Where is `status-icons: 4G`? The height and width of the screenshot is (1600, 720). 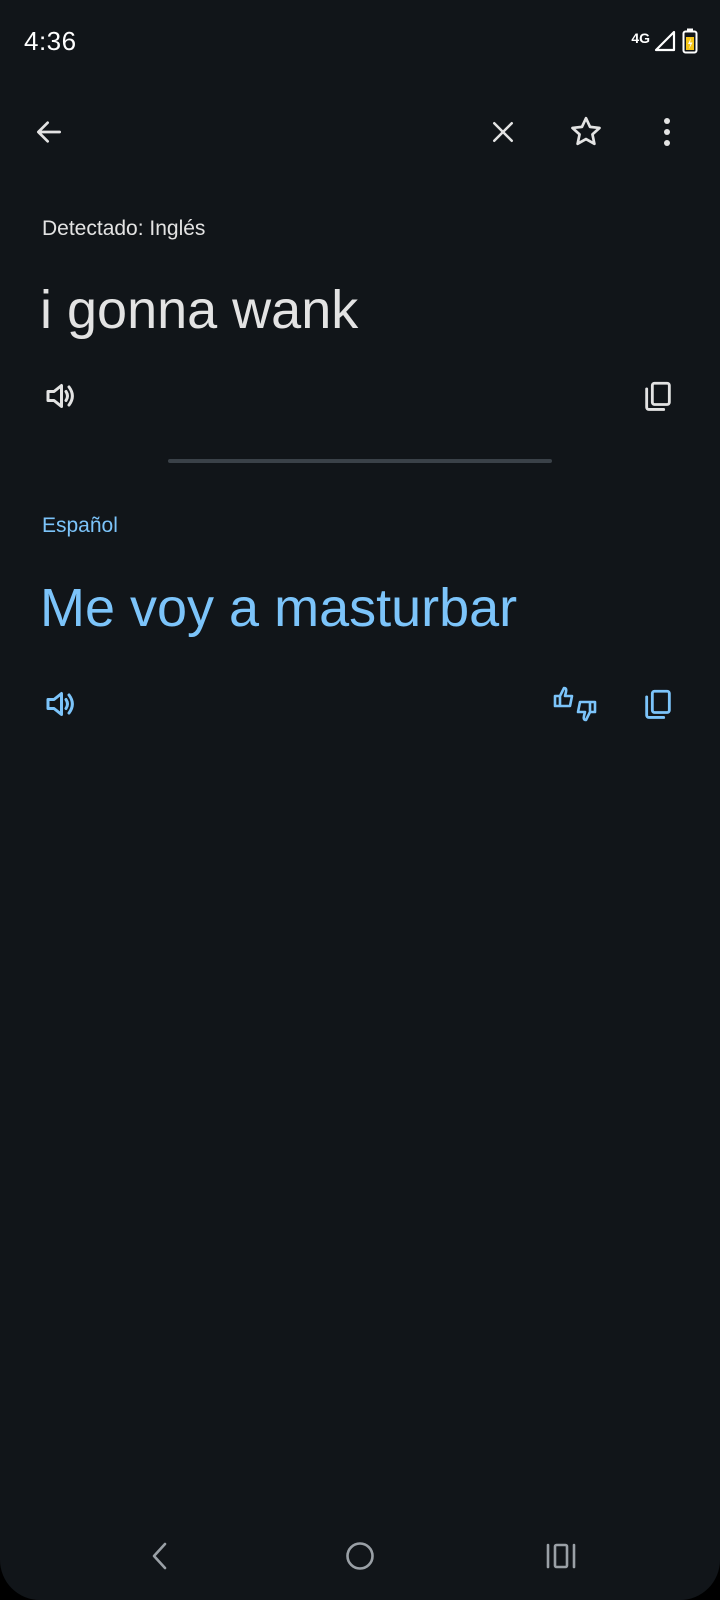 status-icons: 4G is located at coordinates (664, 43).